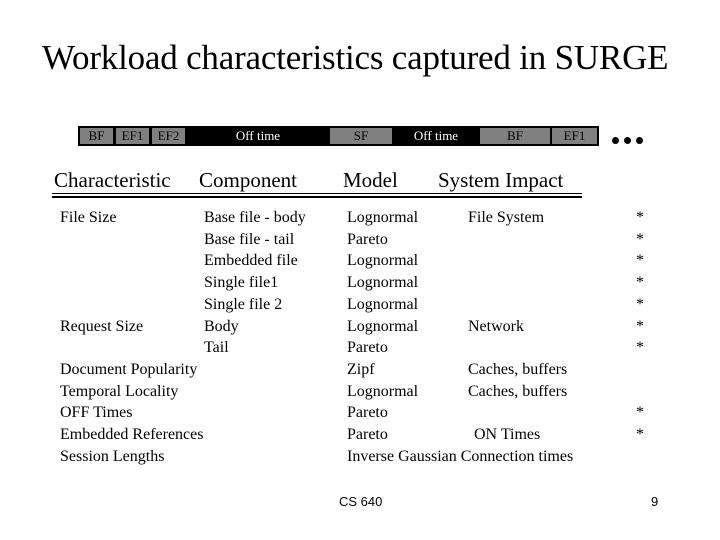 The width and height of the screenshot is (720, 540). I want to click on cell-component: Embedded file, so click(251, 261).